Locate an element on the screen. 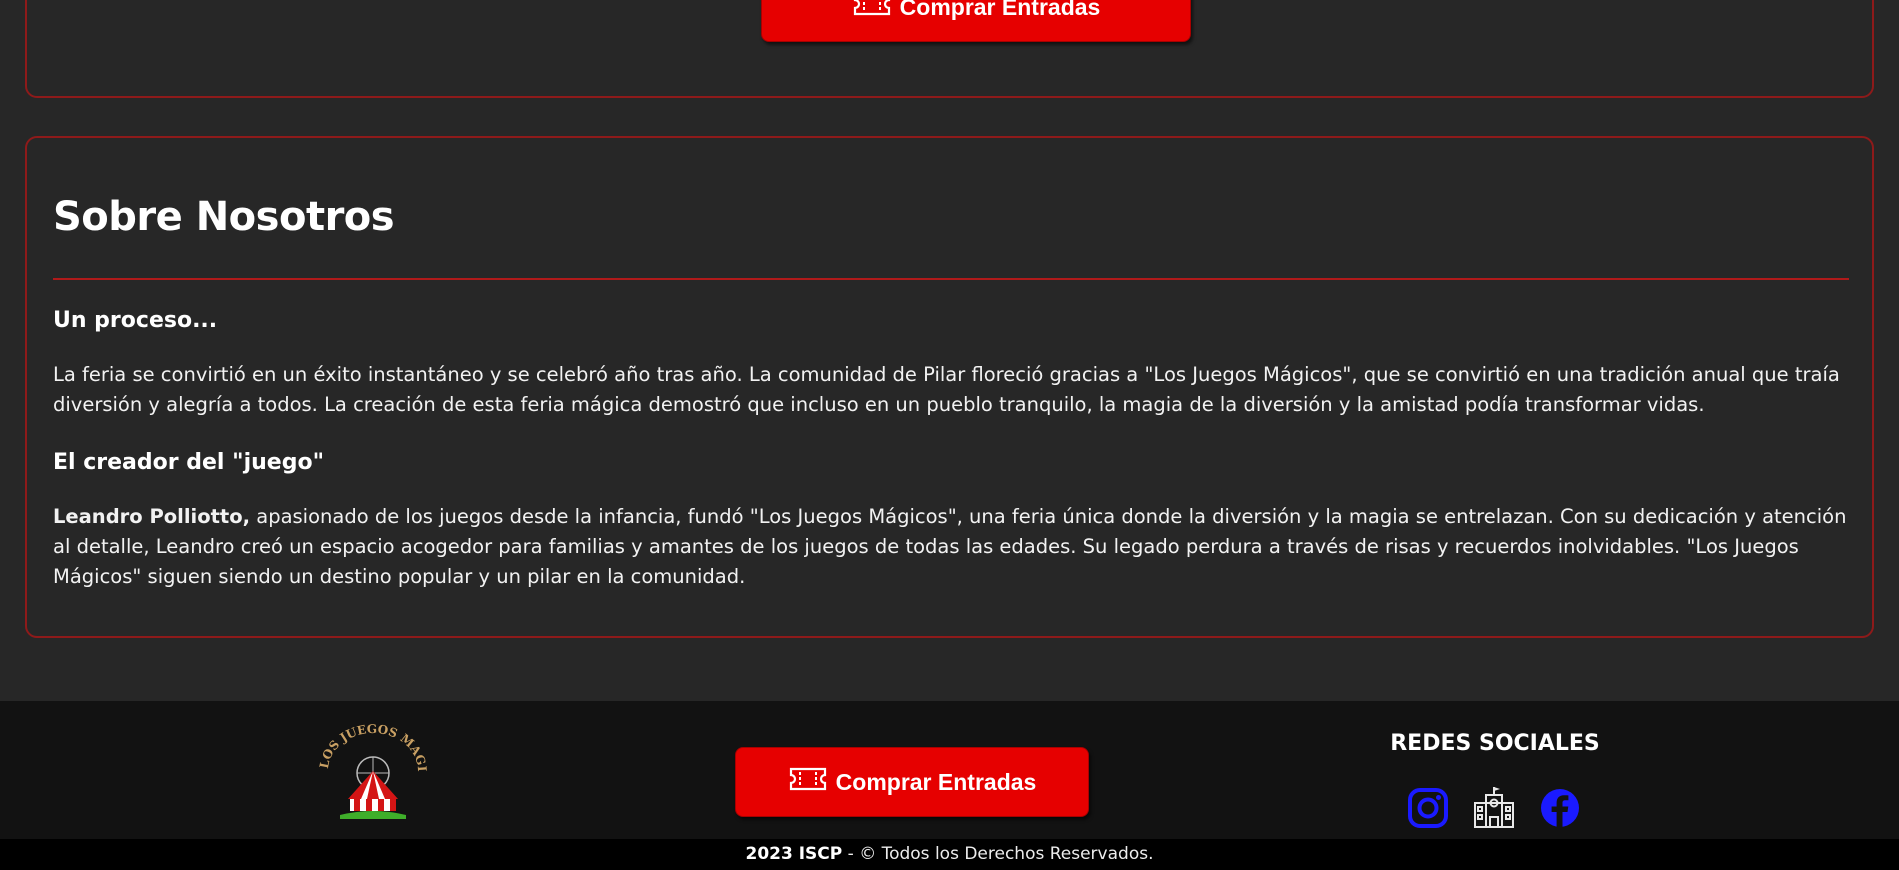 Image resolution: width=1899 pixels, height=870 pixels. site-logo: LOS JUEGOS MAGICOS is located at coordinates (371, 767).